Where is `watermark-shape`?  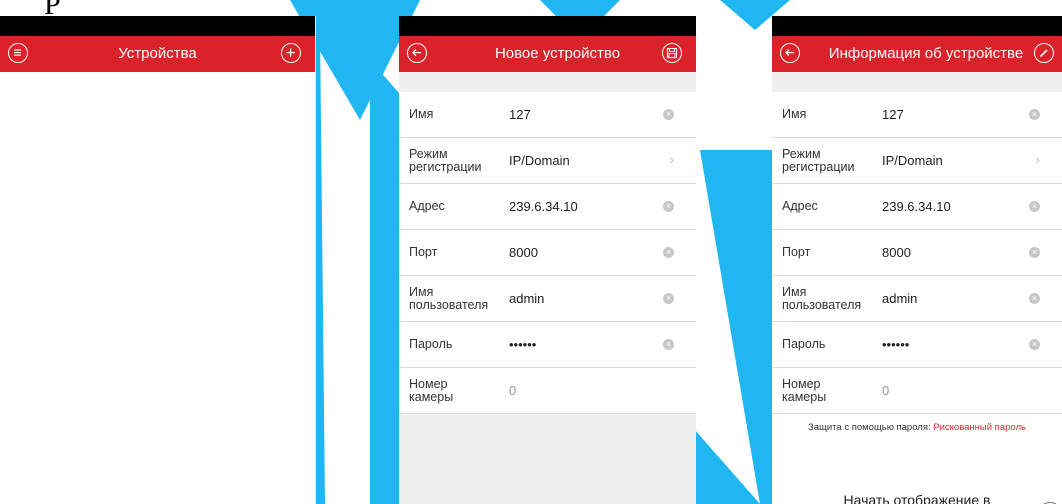
watermark-shape is located at coordinates (740, 327).